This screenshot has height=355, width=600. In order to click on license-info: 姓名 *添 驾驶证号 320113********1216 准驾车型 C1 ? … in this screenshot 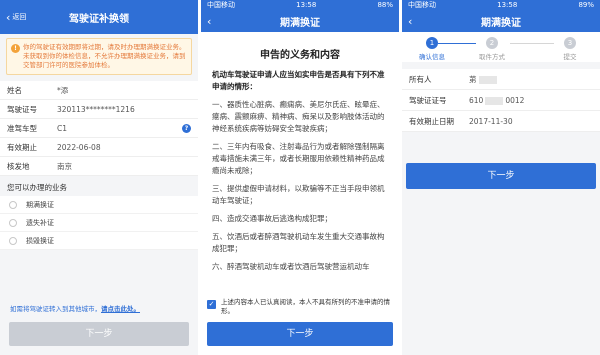, I will do `click(99, 128)`.